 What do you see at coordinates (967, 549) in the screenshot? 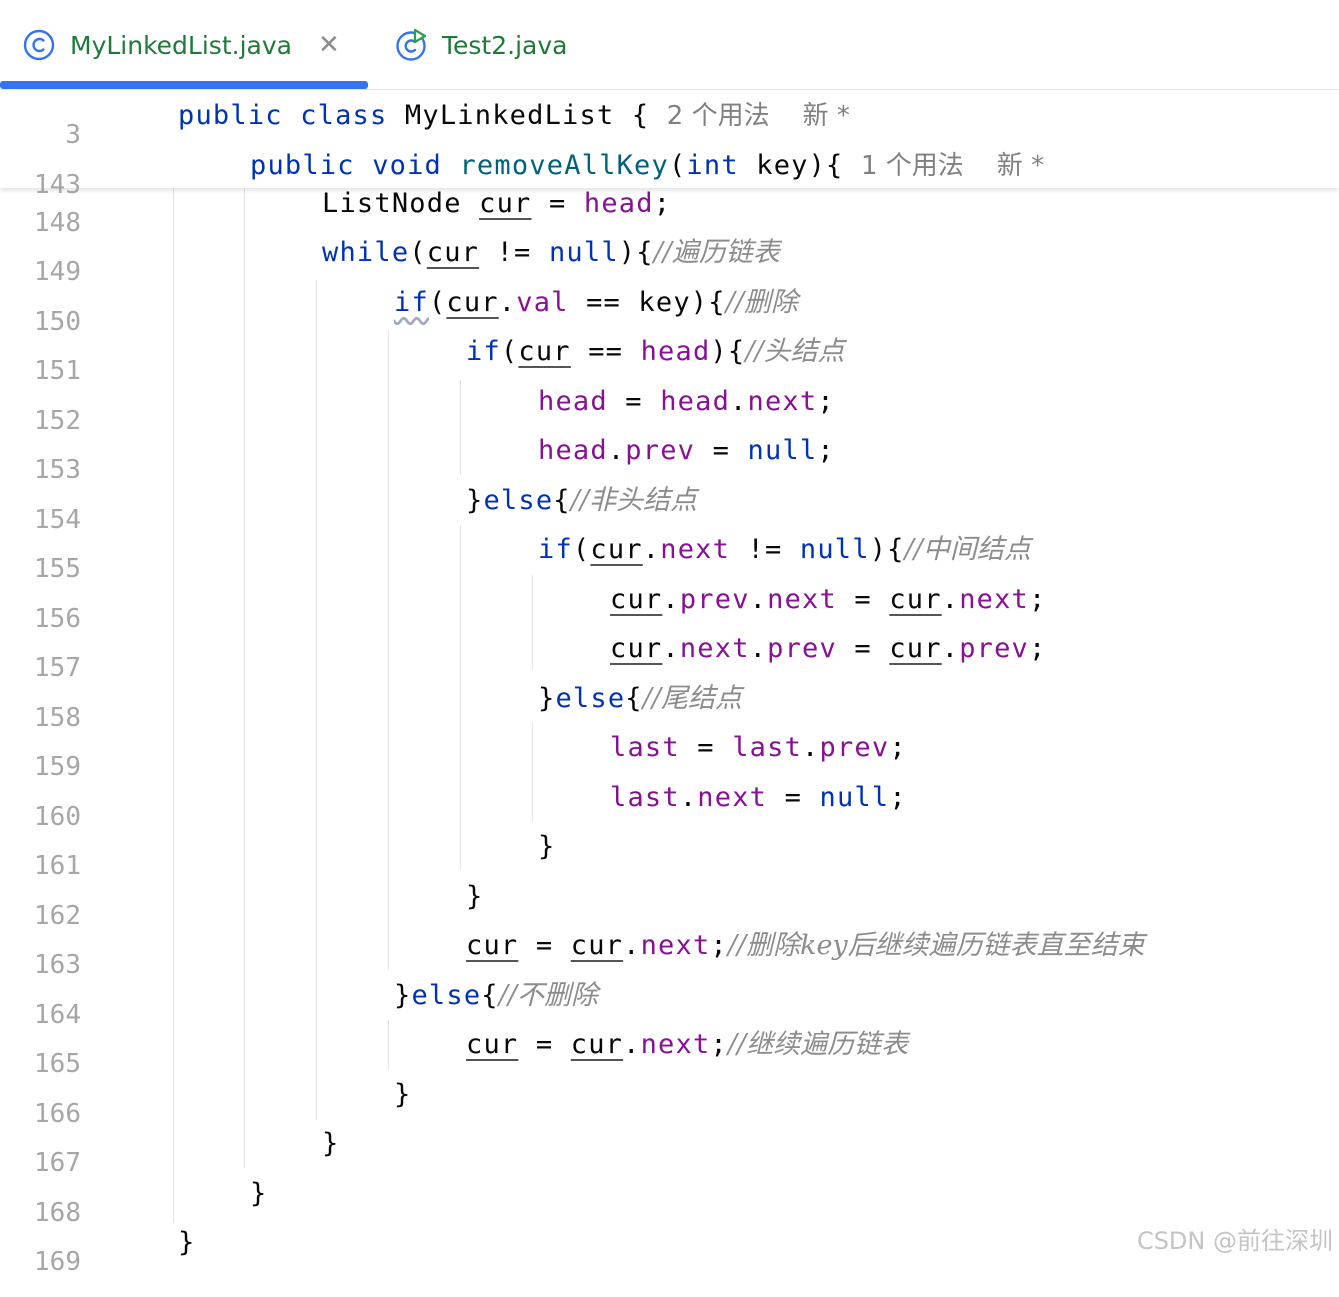
I see `code-comment: //中间结点` at bounding box center [967, 549].